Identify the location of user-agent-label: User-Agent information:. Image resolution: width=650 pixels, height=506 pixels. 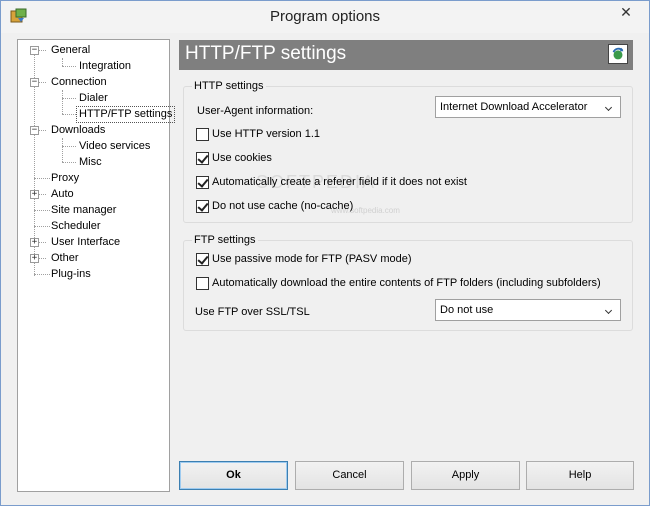
(255, 111).